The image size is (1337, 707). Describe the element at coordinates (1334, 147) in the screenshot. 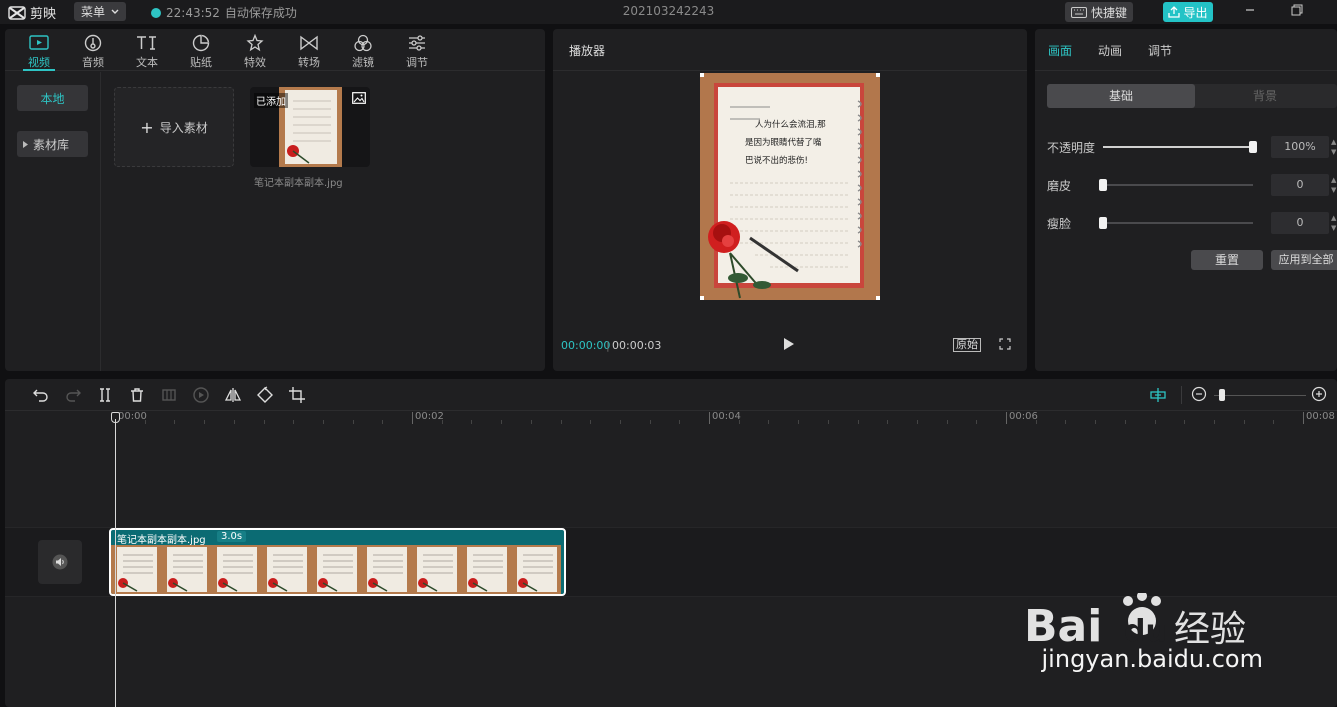

I see `opacity-stepper: ▲ ▼` at that location.